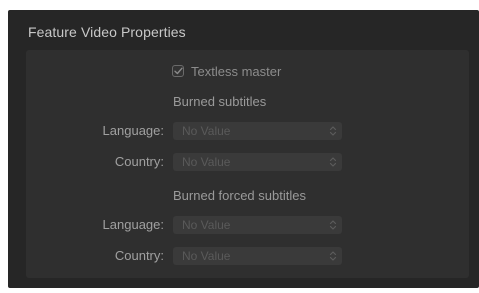  What do you see at coordinates (257, 225) in the screenshot?
I see `burned-forced-subtitles-language-select: No Value` at bounding box center [257, 225].